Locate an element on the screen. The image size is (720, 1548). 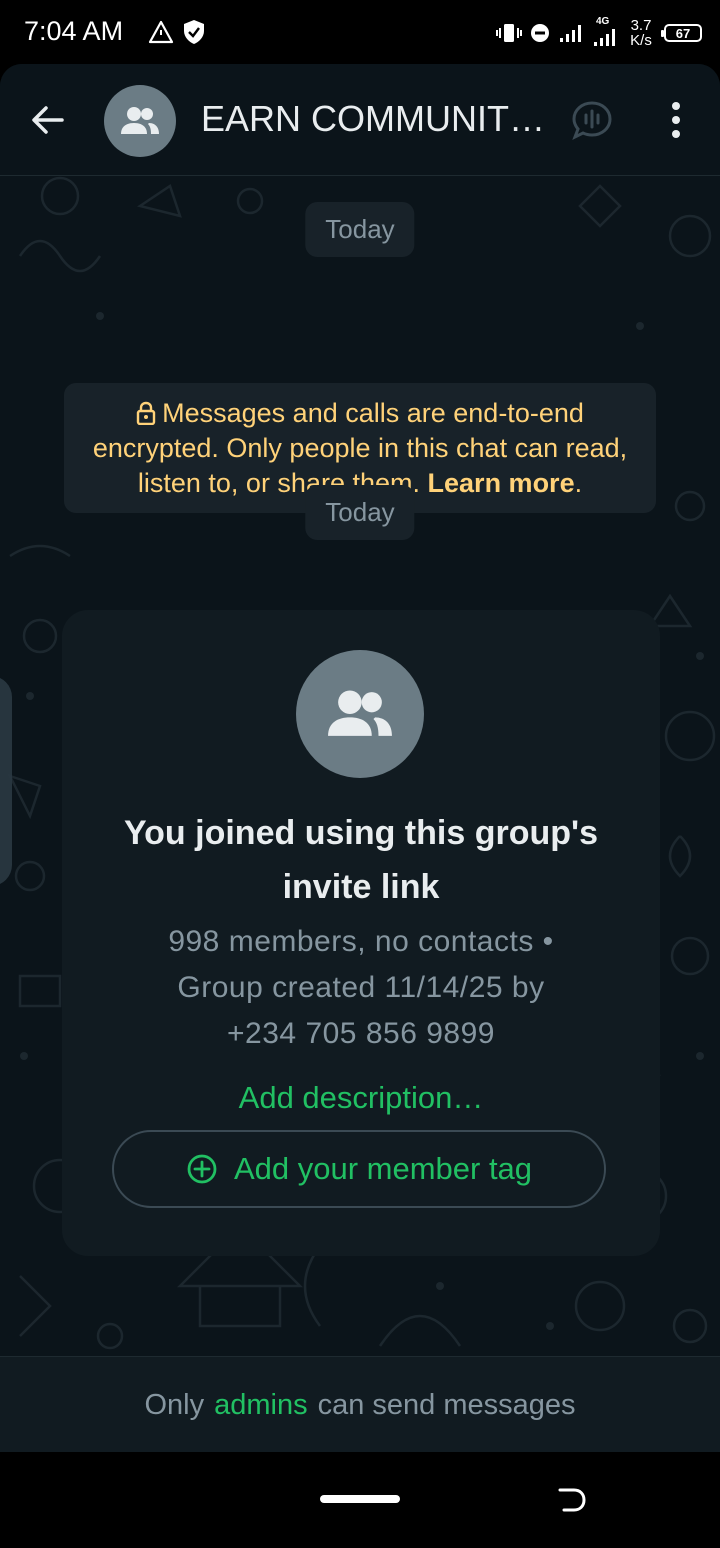
back-arrow-icon is located at coordinates (48, 120).